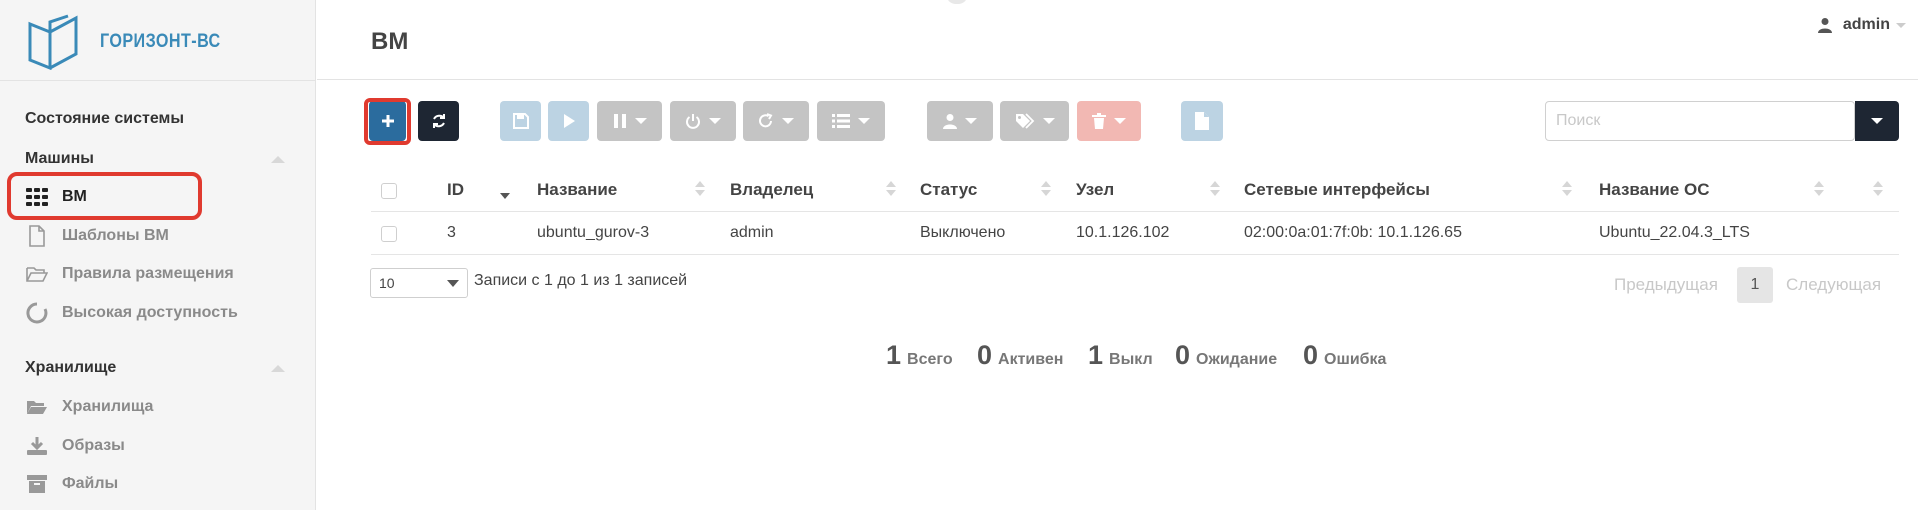  Describe the element at coordinates (776, 121) in the screenshot. I see `reboot-dropdown-button` at that location.